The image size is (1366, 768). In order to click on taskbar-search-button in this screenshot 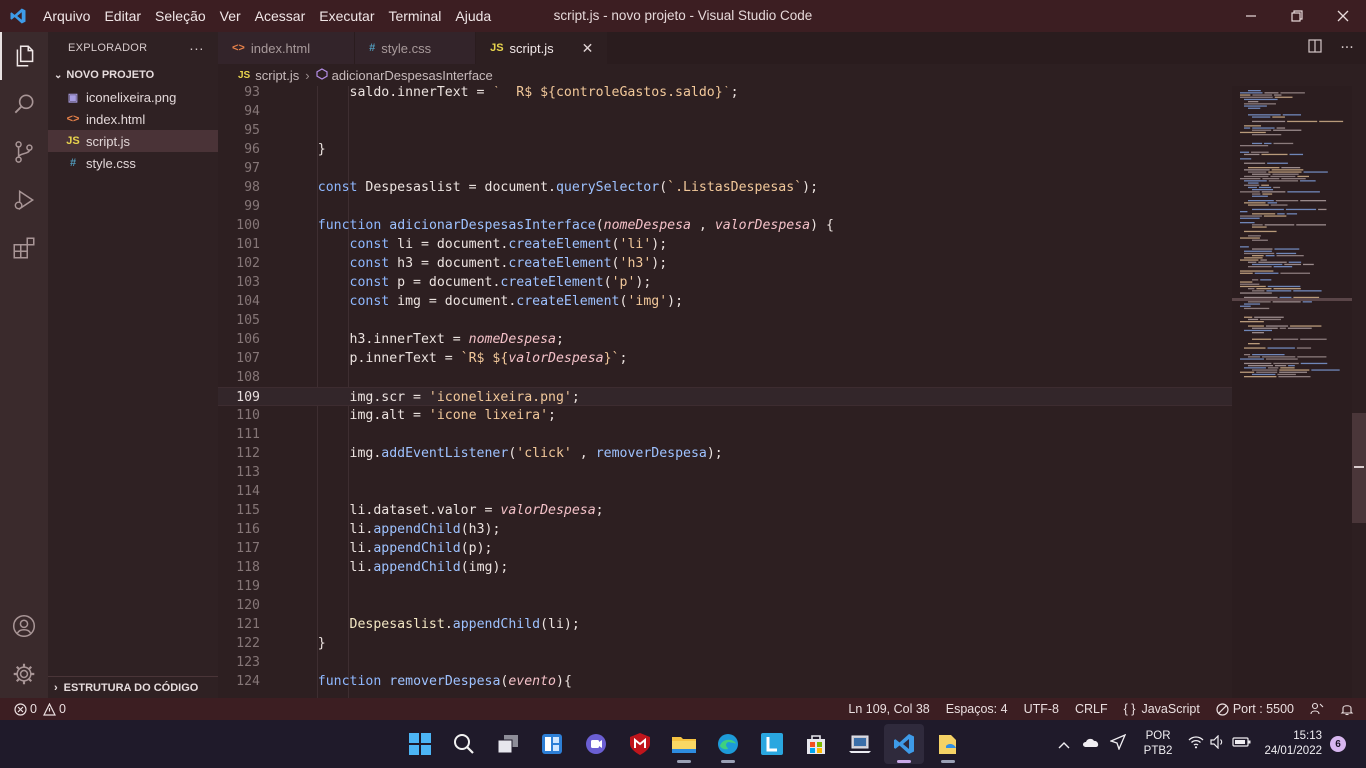, I will do `click(464, 744)`.